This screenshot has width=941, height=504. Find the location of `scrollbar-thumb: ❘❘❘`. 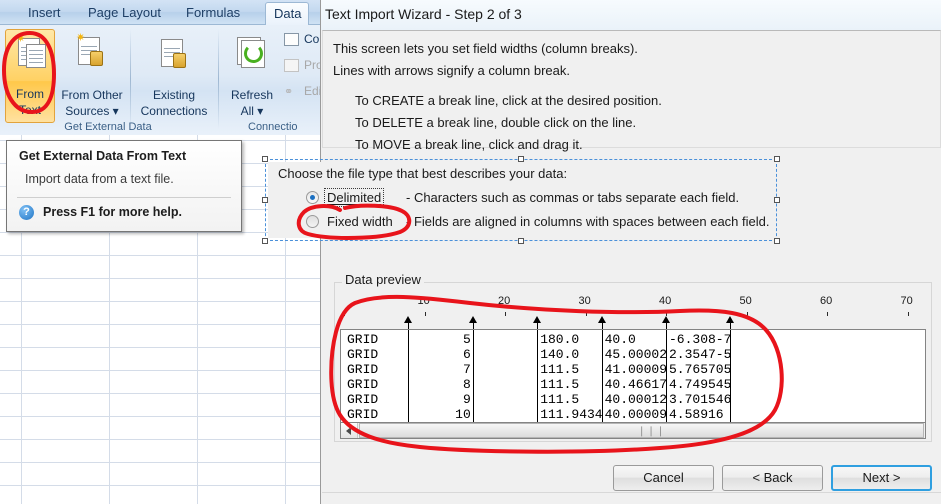

scrollbar-thumb: ❘❘❘ is located at coordinates (641, 430).